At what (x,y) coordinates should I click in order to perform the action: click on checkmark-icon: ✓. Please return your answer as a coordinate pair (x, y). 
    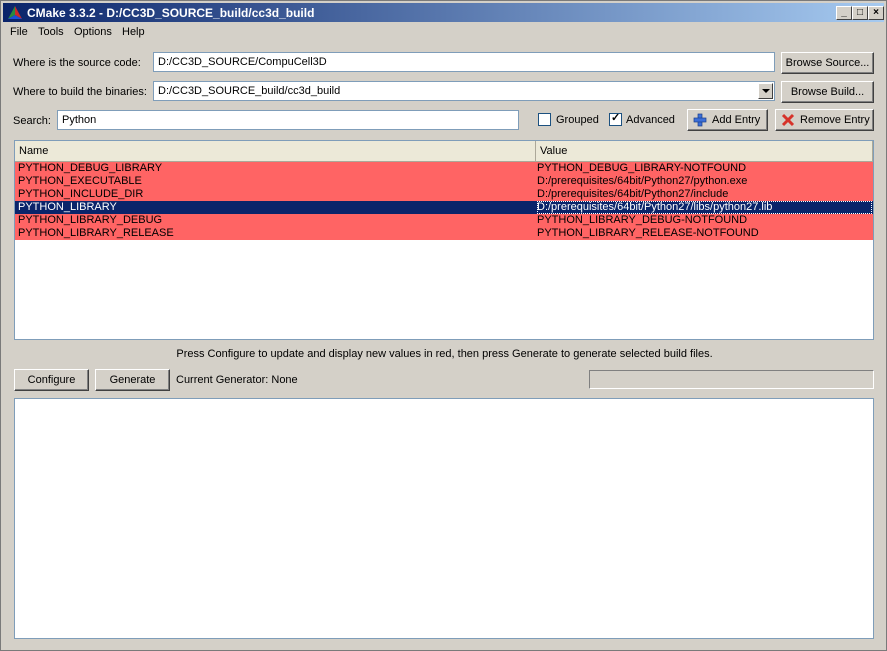
    Looking at the image, I should click on (616, 118).